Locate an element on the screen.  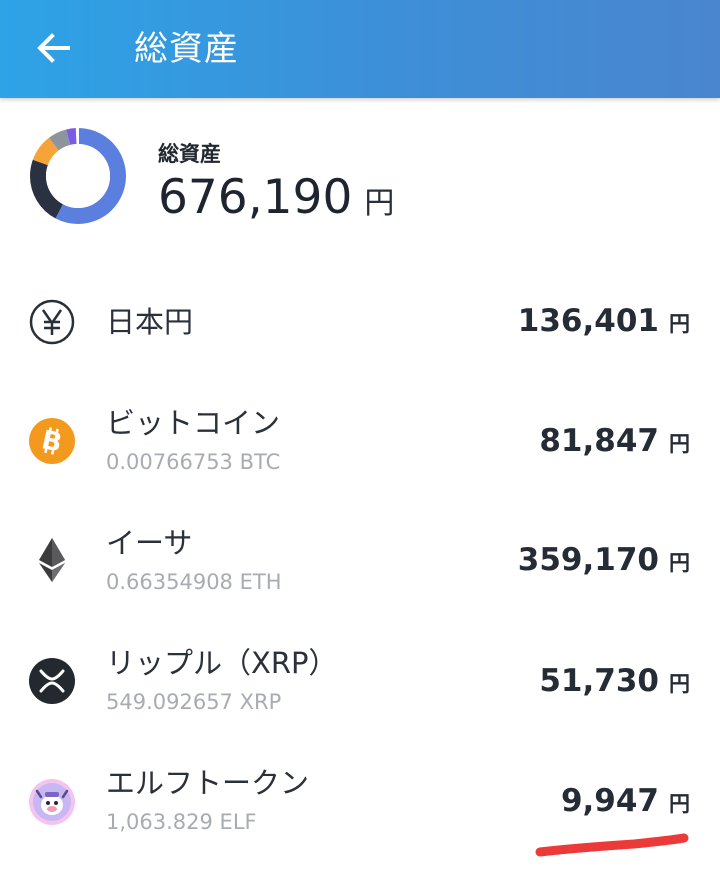
asset-quantity: 0.00766753 BTC is located at coordinates (193, 462).